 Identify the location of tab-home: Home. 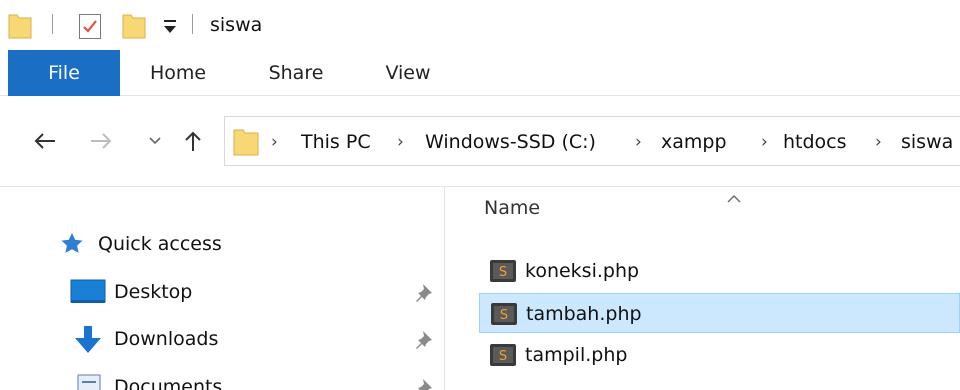
(178, 73).